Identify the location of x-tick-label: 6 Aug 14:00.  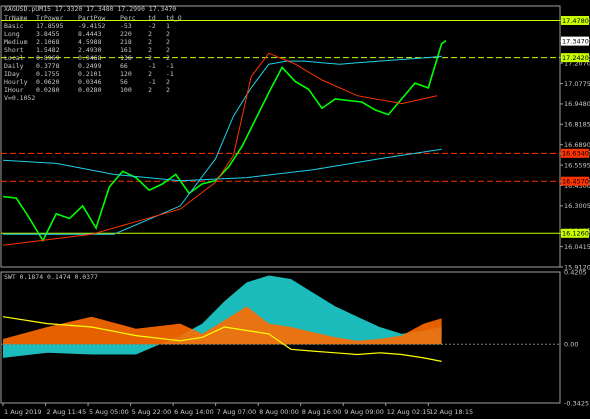
(194, 412).